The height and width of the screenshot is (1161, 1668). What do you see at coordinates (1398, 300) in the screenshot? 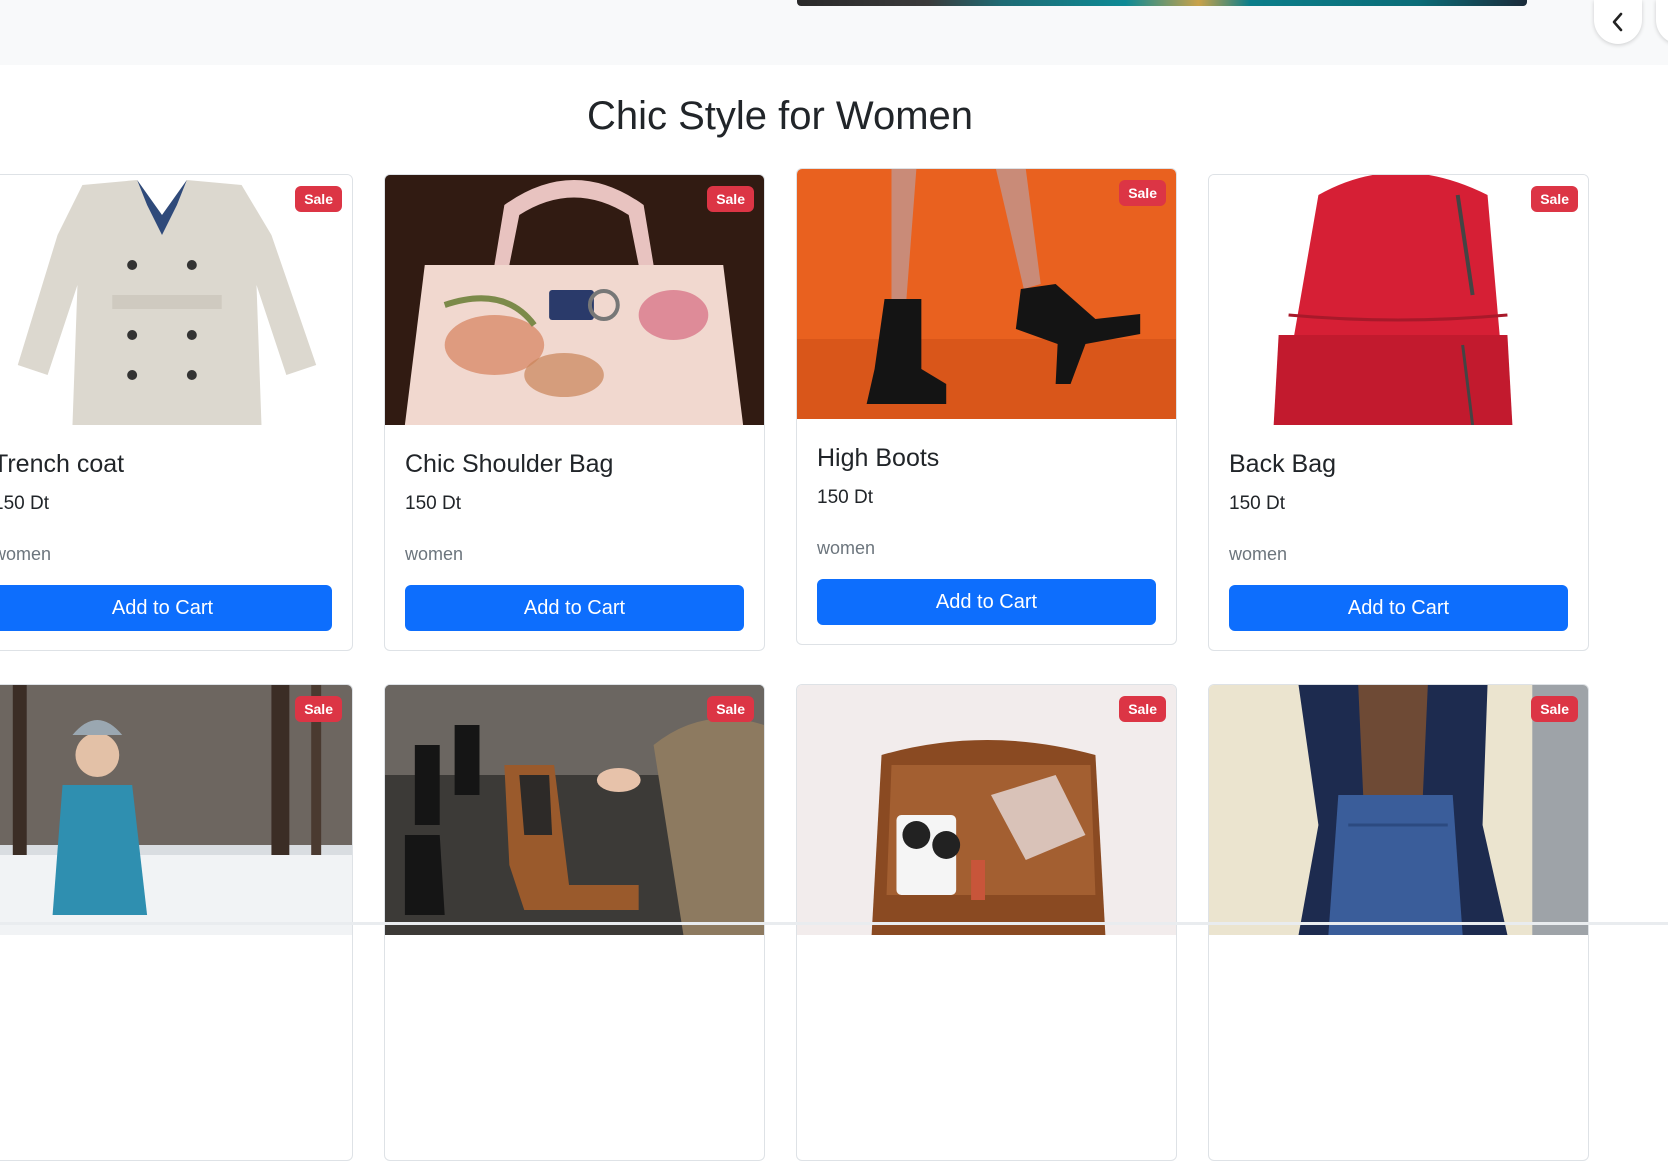
I see `red-backpack-image` at bounding box center [1398, 300].